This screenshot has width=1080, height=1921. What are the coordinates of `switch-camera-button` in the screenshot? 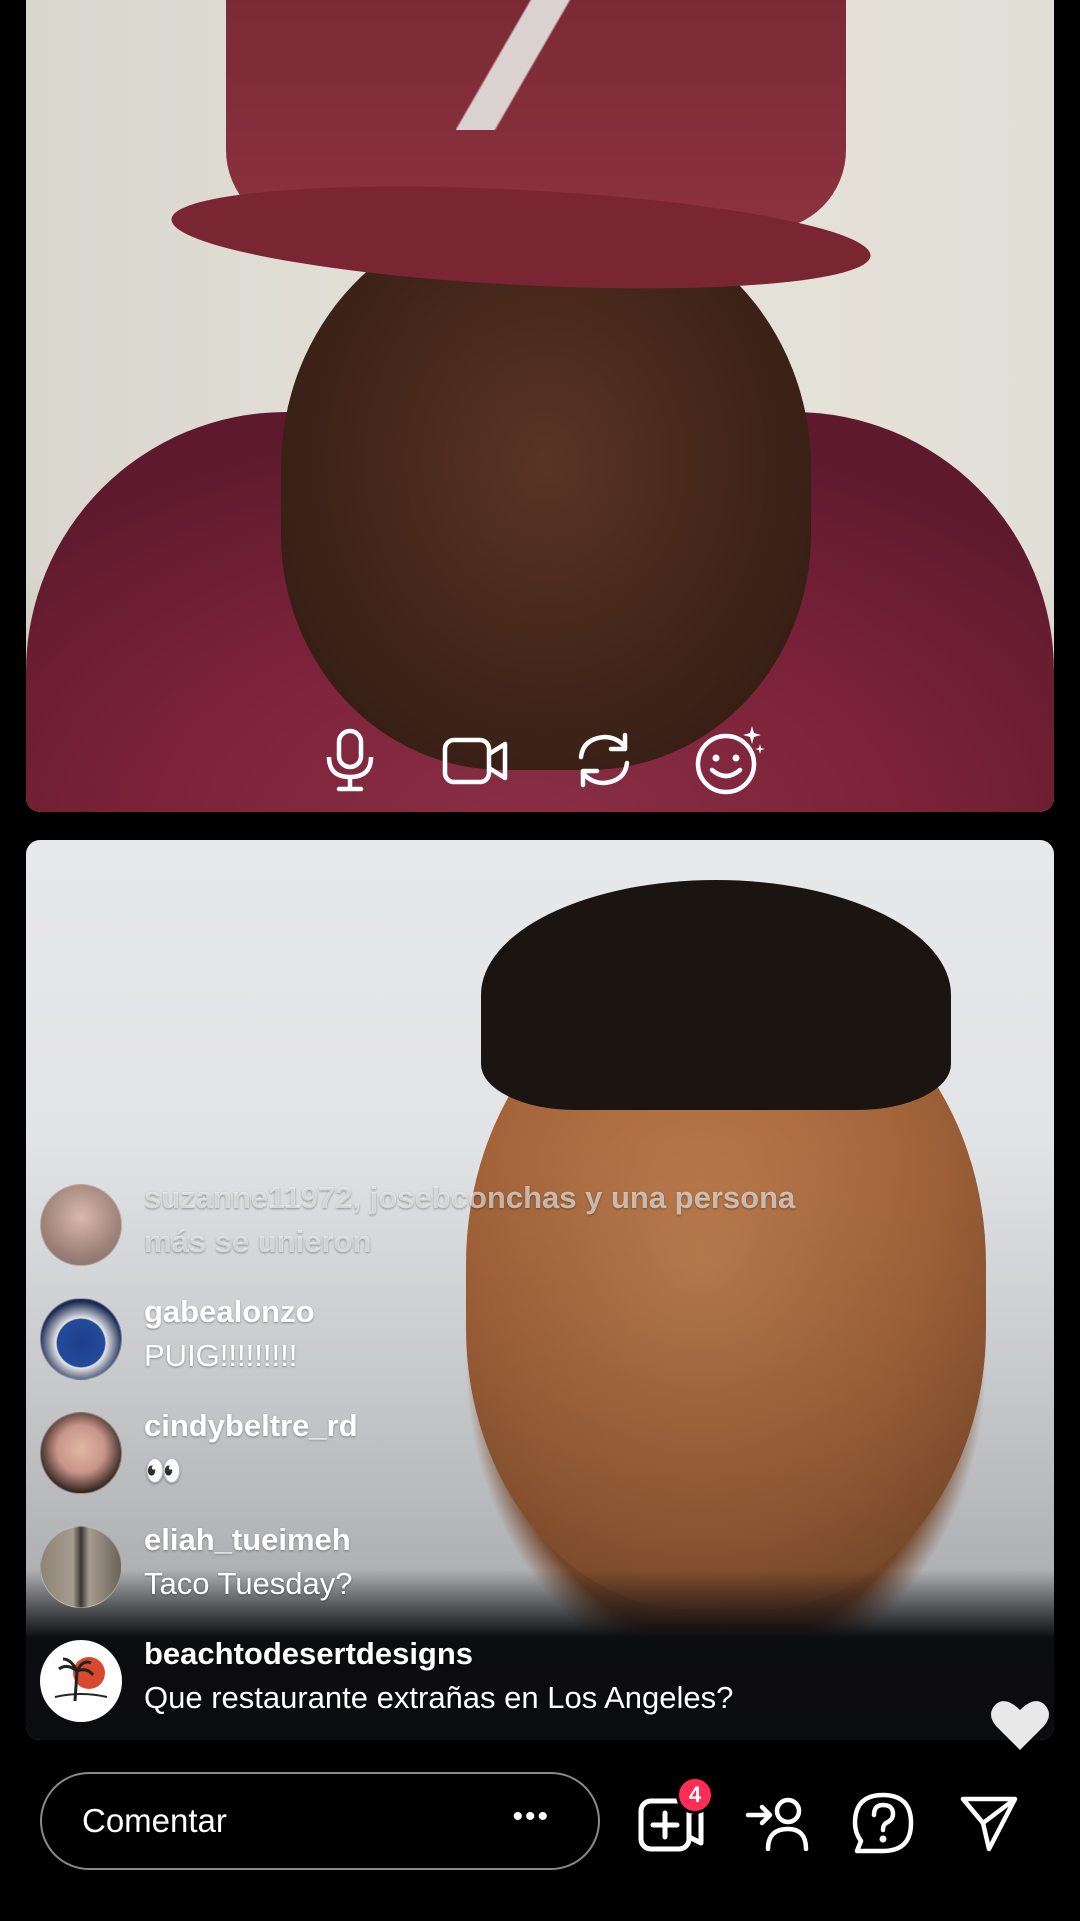 It's located at (604, 760).